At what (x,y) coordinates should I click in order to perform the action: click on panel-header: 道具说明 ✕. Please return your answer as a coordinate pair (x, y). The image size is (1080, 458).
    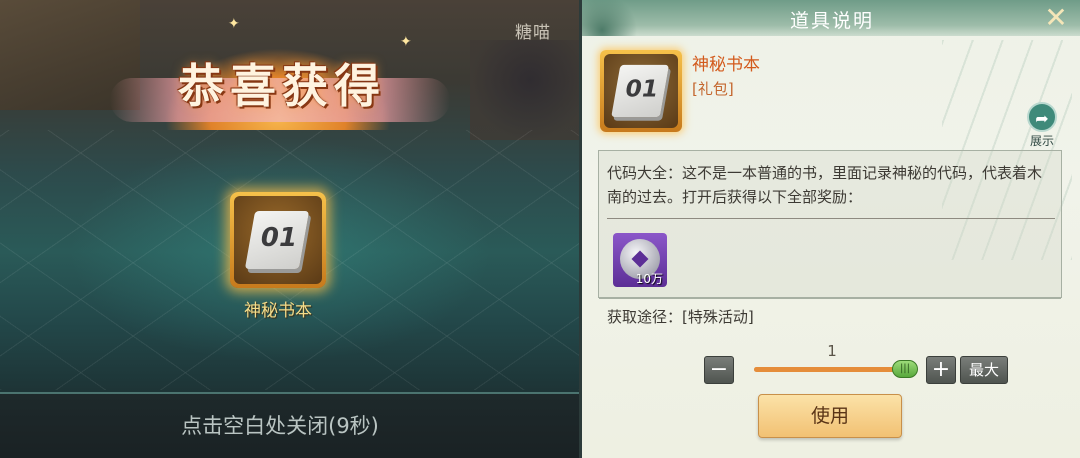
    Looking at the image, I should click on (831, 18).